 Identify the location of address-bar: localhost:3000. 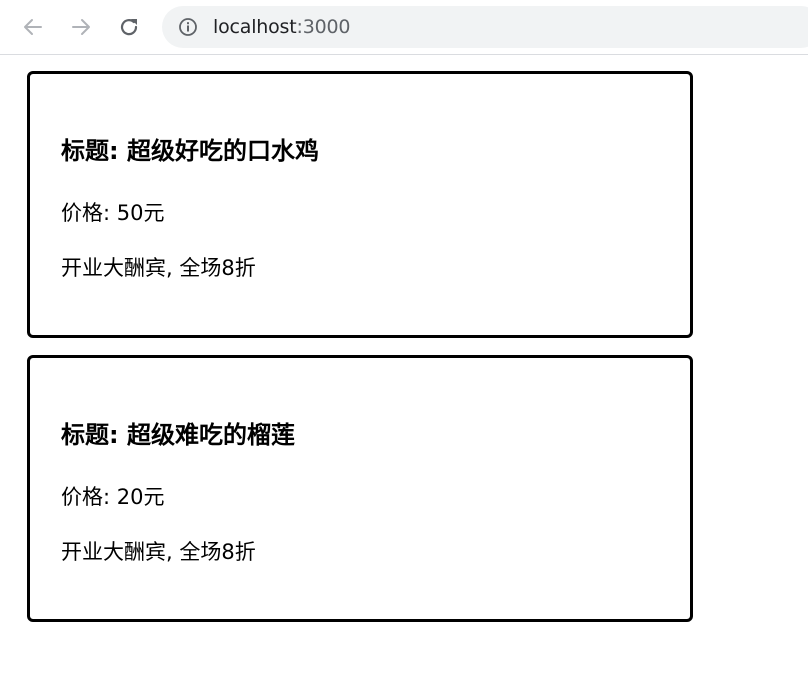
(485, 27).